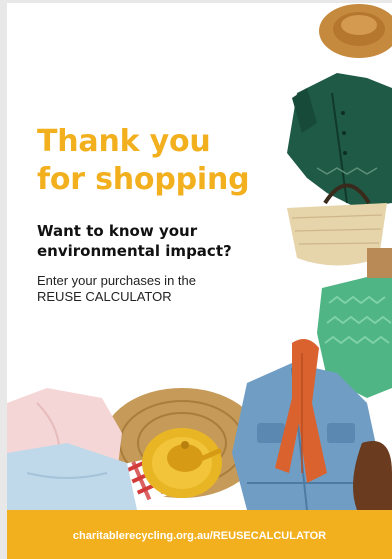 Image resolution: width=392 pixels, height=559 pixels. Describe the element at coordinates (355, 31) in the screenshot. I see `straw-hat-icon` at that location.